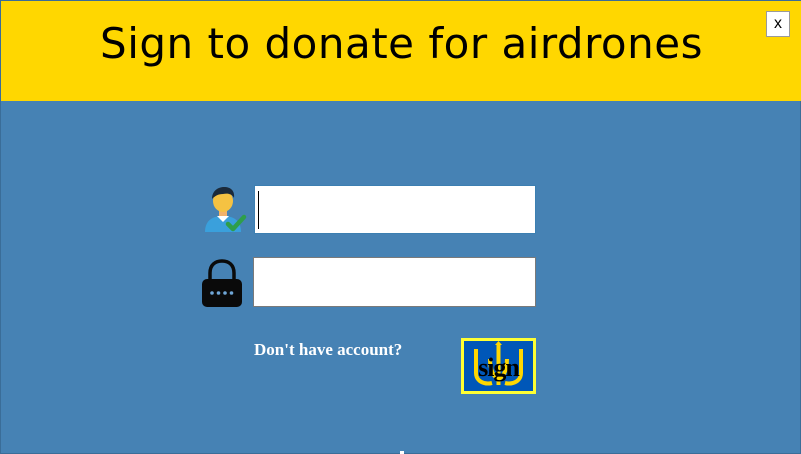 This screenshot has width=801, height=454. I want to click on lock-icon, so click(222, 284).